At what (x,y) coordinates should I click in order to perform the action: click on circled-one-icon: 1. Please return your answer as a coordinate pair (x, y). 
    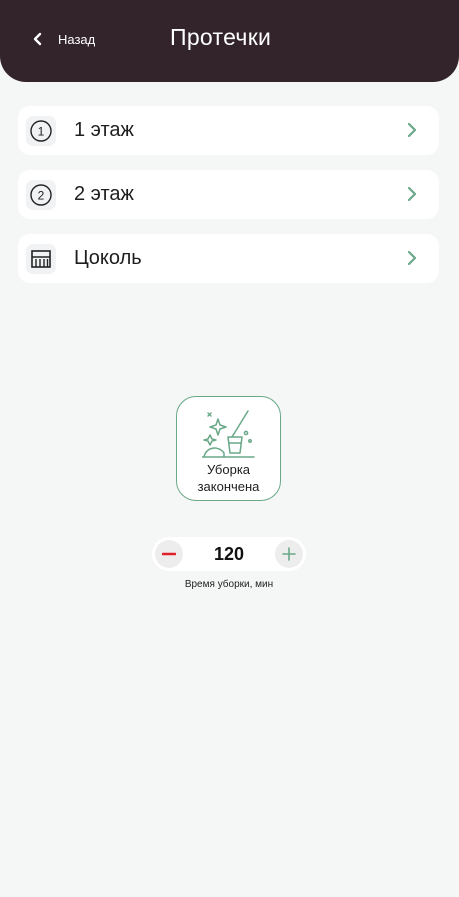
    Looking at the image, I should click on (41, 131).